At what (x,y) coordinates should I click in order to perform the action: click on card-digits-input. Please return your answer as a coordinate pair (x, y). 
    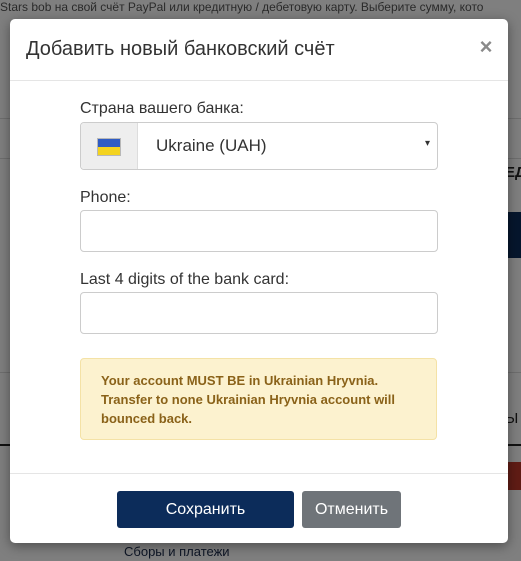
    Looking at the image, I should click on (259, 313).